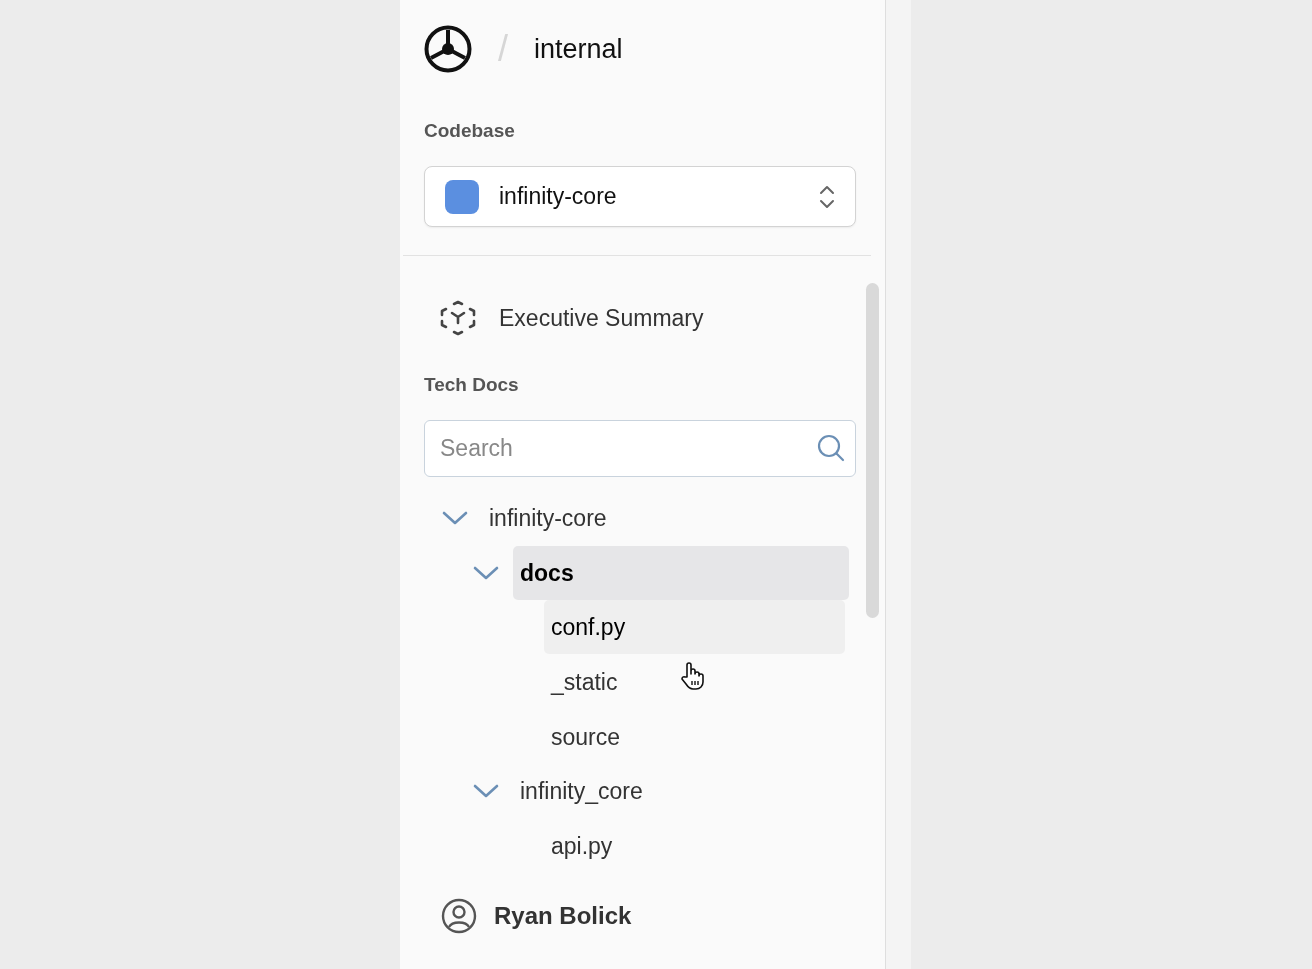 The image size is (1312, 969). I want to click on codebase-dropdown: infinity-core, so click(640, 196).